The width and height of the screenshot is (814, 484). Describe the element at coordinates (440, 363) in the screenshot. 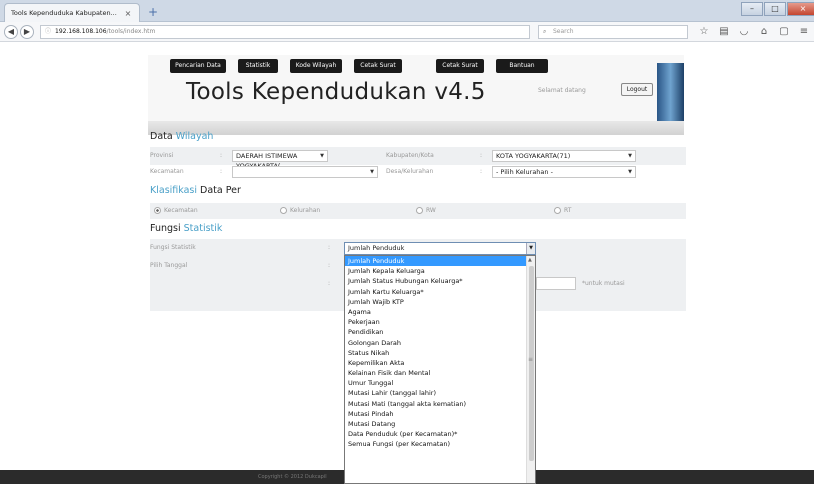

I see `dropdown-option: Kepemilikan Akta` at that location.